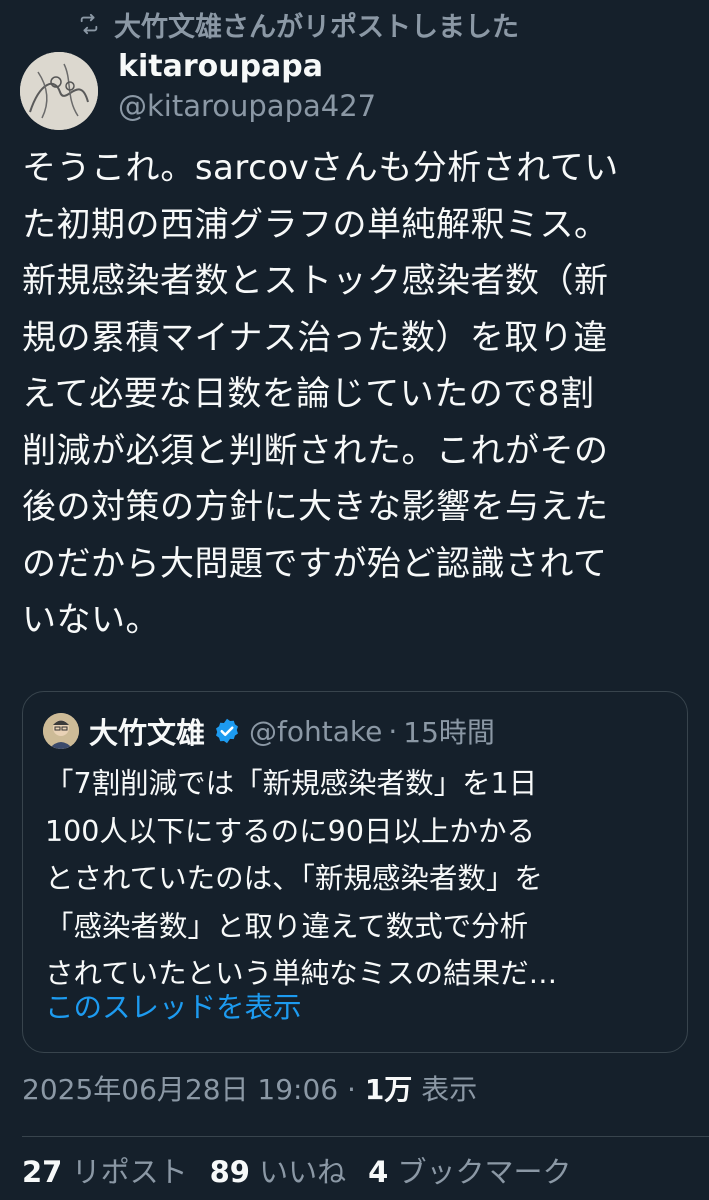 The width and height of the screenshot is (709, 1200). What do you see at coordinates (147, 733) in the screenshot?
I see `quote-author-name: 大竹文雄` at bounding box center [147, 733].